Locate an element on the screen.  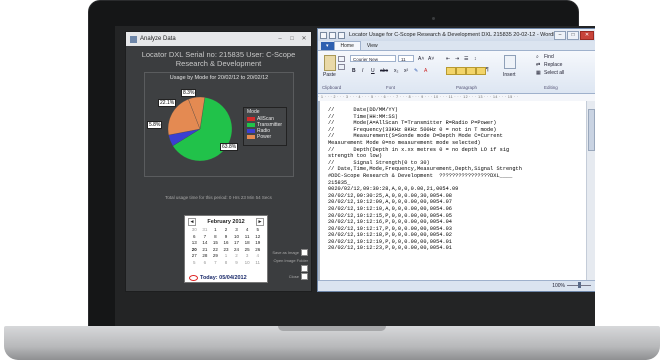
find-icon: ⌕ is located at coordinates (537, 57).